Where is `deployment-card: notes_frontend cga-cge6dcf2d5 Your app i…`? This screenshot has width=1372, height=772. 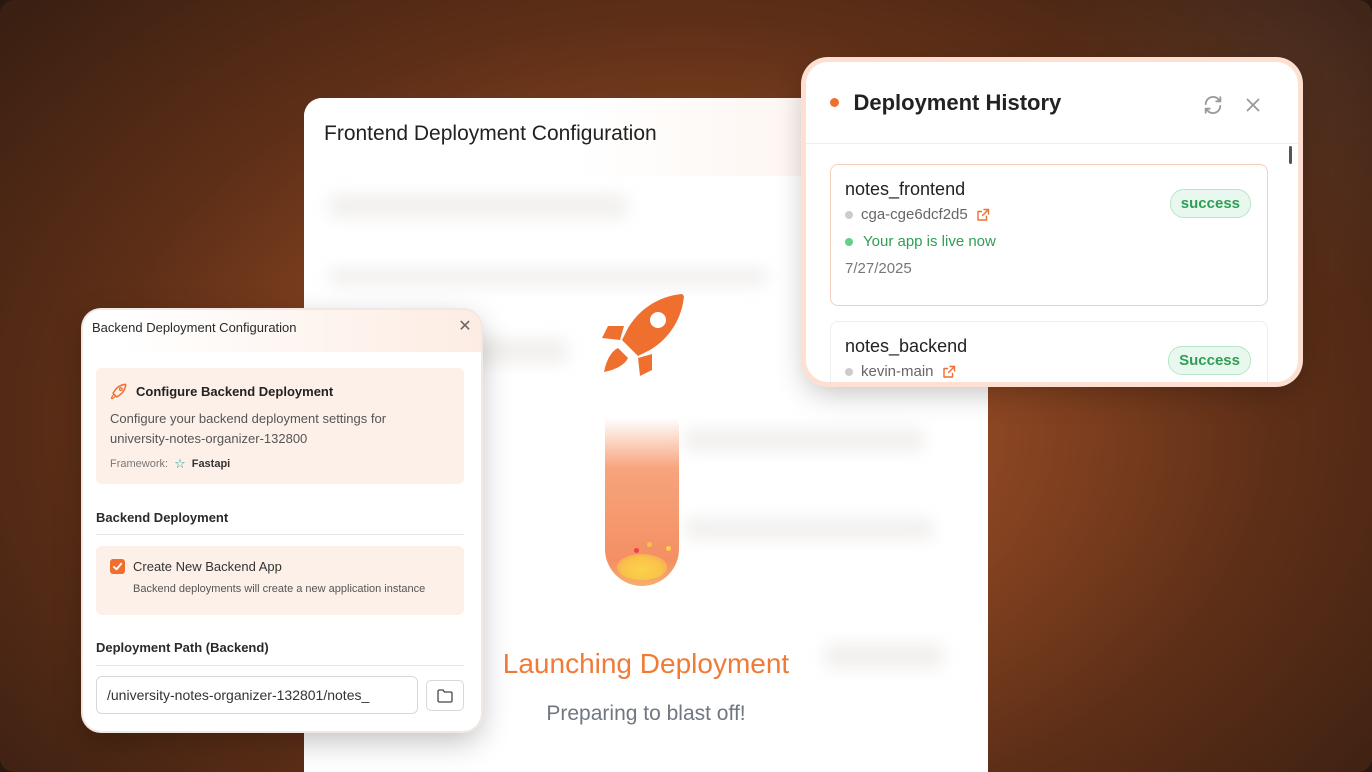 deployment-card: notes_frontend cga-cge6dcf2d5 Your app i… is located at coordinates (1049, 235).